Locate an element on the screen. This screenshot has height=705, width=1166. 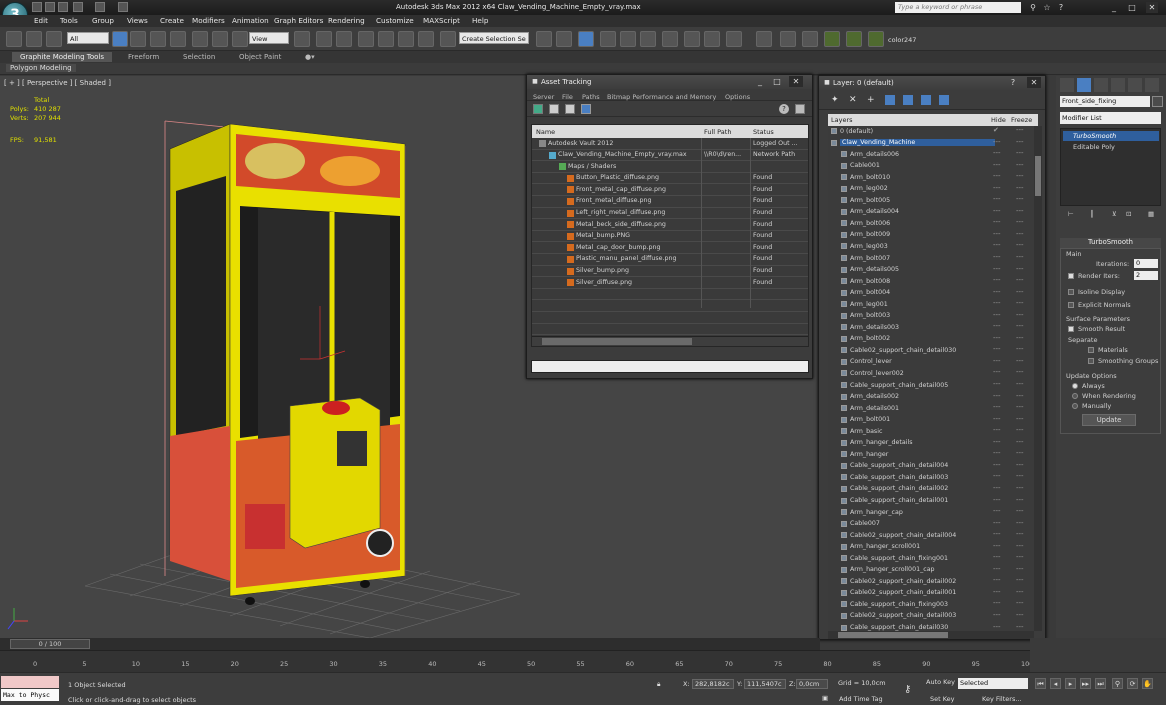
minimize-button: _ is located at coordinates (1114, 7).